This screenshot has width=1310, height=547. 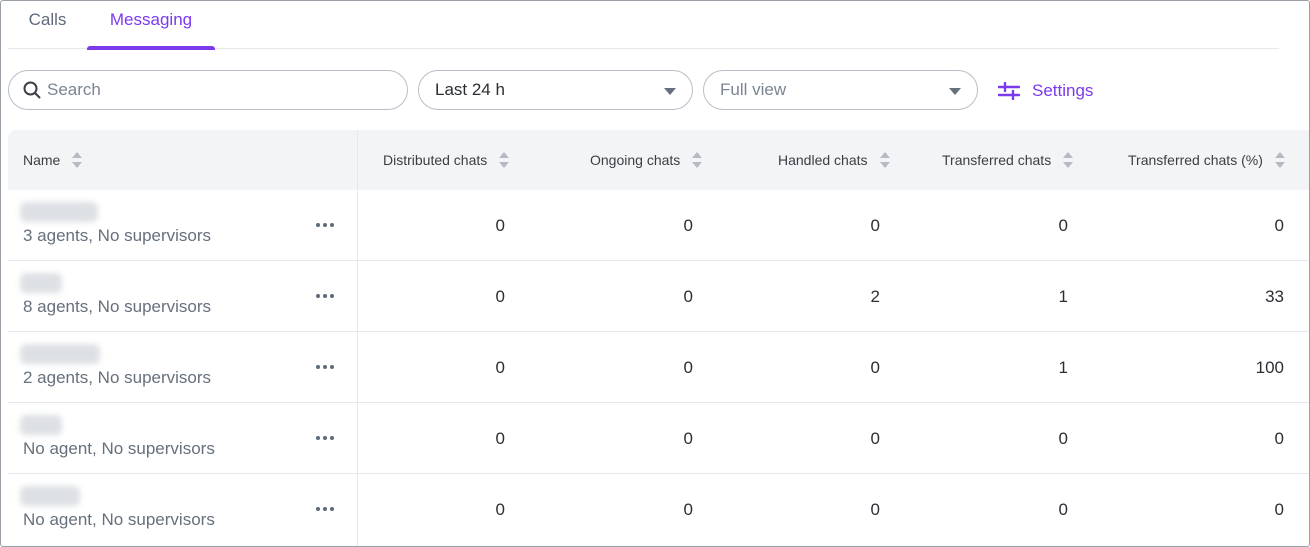 I want to click on column-header-transferred-percent: Transferred chats (%), so click(x=1206, y=160).